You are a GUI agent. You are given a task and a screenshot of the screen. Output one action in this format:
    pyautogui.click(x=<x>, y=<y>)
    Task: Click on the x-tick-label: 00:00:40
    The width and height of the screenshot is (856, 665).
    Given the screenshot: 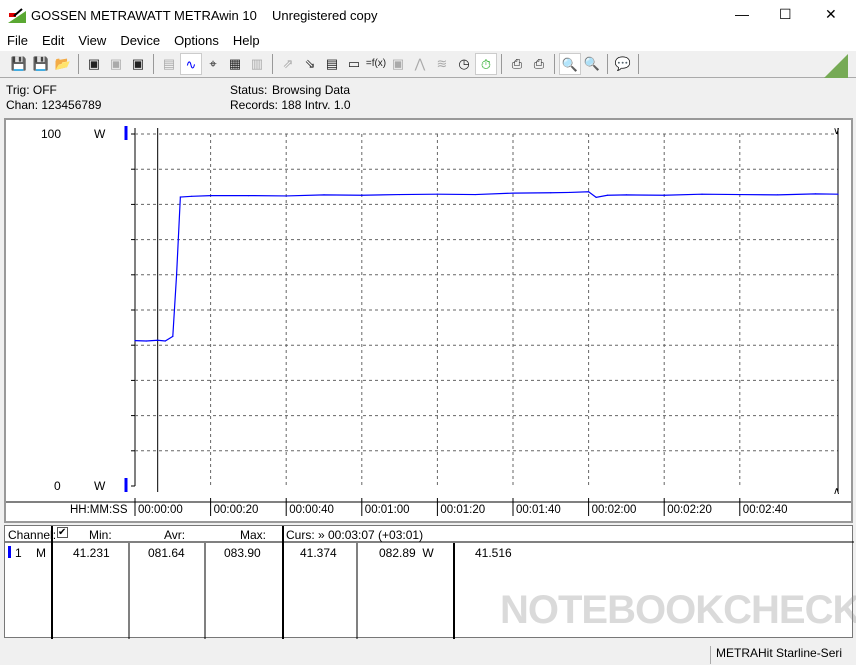 What is the action you would take?
    pyautogui.click(x=311, y=510)
    